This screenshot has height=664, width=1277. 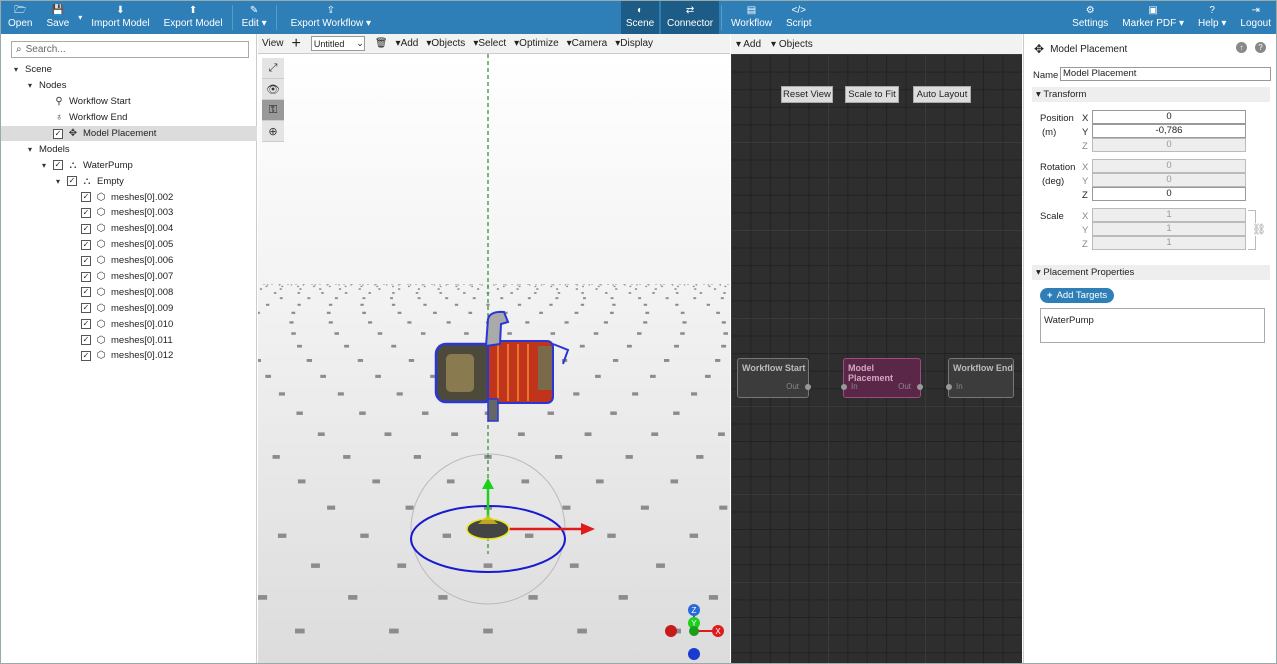 I want to click on help-button: ? Help ▾, so click(x=1212, y=17).